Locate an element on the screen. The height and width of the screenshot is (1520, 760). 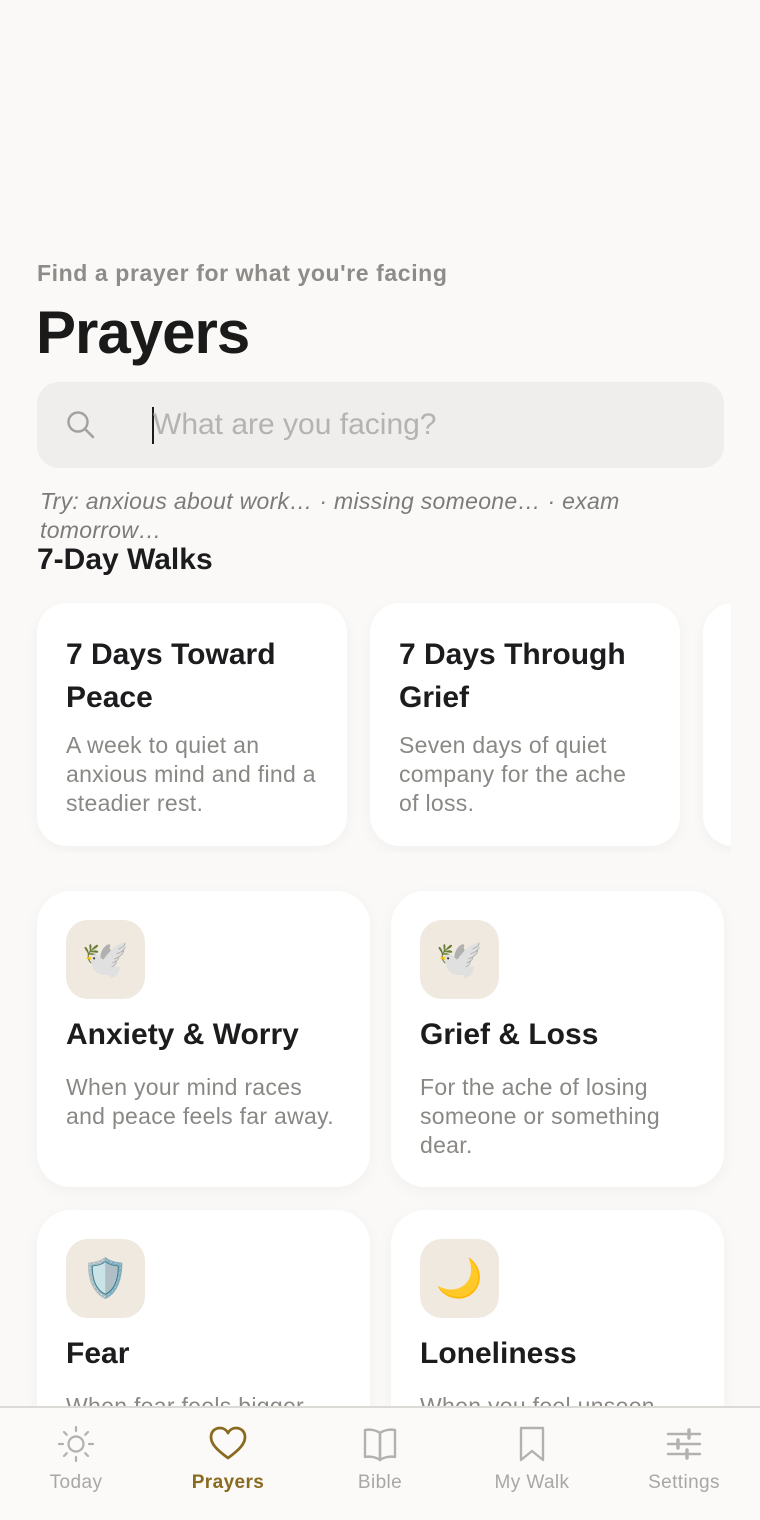
topic-title: Anxiety & Worry is located at coordinates (182, 1034).